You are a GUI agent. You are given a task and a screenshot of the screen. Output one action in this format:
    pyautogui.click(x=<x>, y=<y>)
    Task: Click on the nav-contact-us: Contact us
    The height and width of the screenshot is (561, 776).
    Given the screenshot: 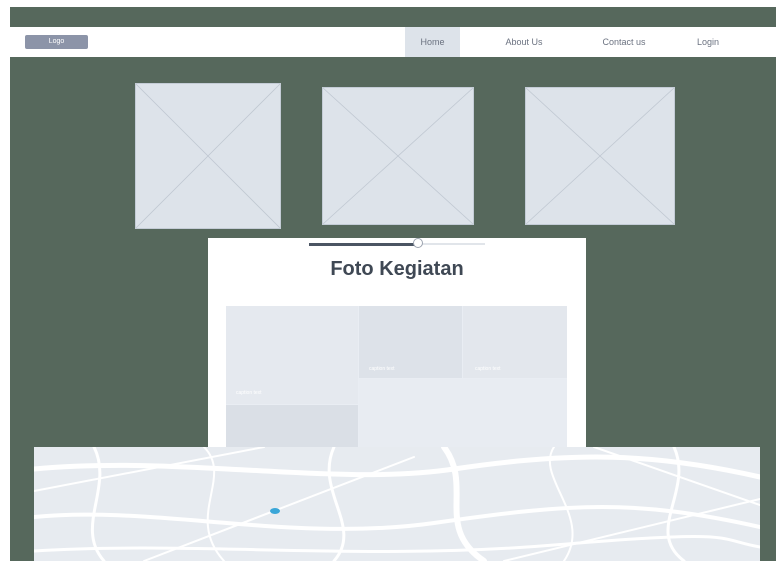 What is the action you would take?
    pyautogui.click(x=624, y=42)
    